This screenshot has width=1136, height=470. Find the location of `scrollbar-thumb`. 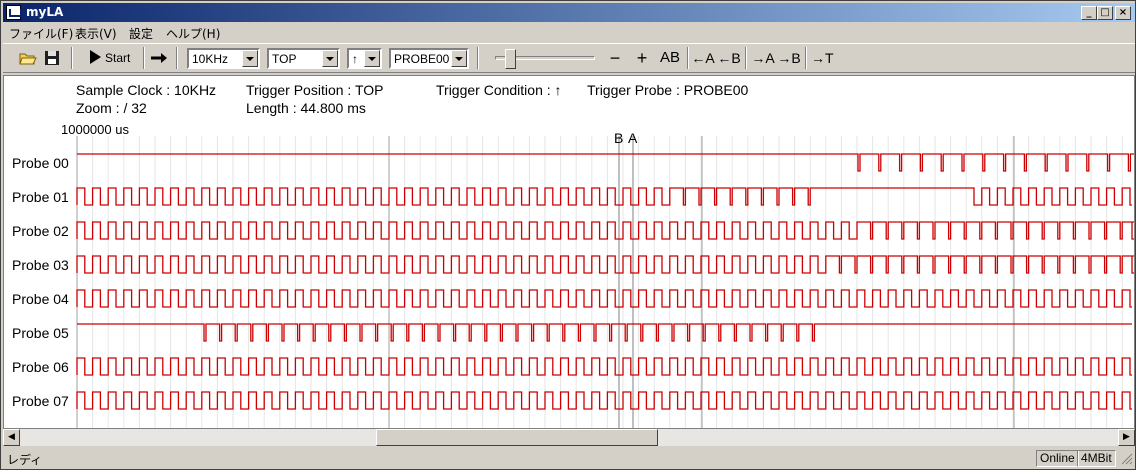

scrollbar-thumb is located at coordinates (517, 437).